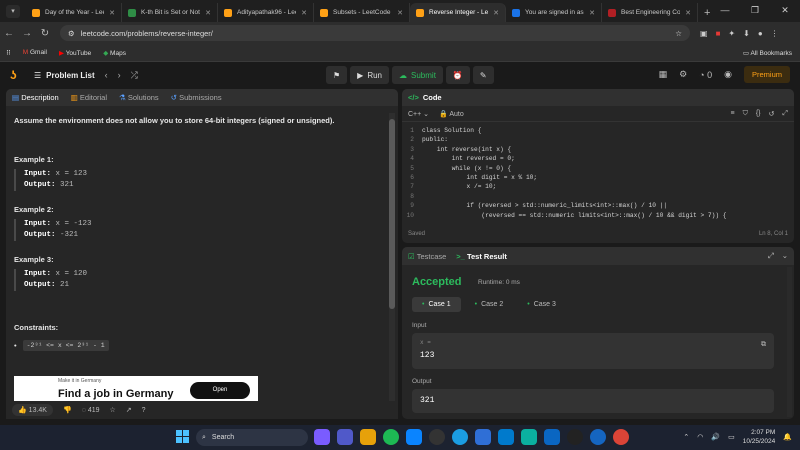 Image resolution: width=800 pixels, height=450 pixels. What do you see at coordinates (370, 75) in the screenshot?
I see `run-button: ▶ Run` at bounding box center [370, 75].